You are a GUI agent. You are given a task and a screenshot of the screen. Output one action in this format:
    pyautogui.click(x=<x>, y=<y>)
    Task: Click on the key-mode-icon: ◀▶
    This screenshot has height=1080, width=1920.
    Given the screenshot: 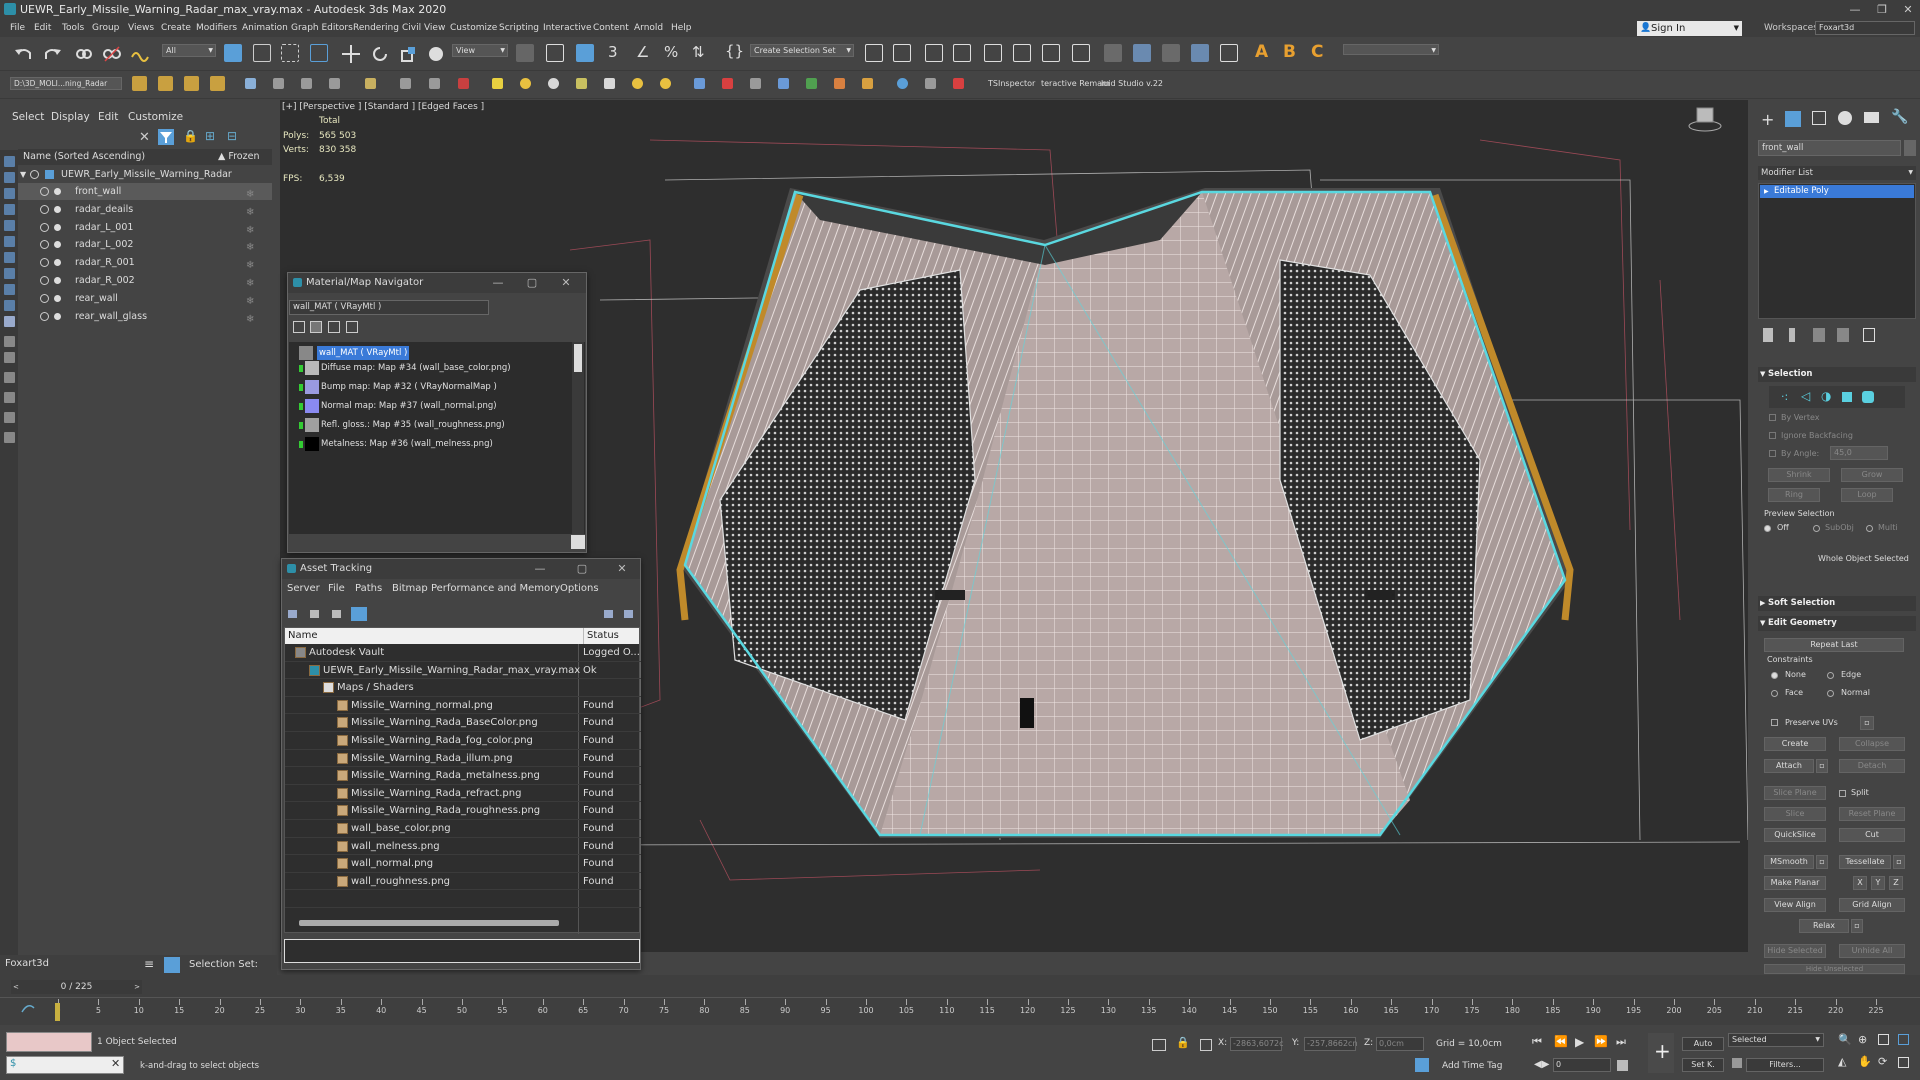 What is the action you would take?
    pyautogui.click(x=1541, y=1064)
    